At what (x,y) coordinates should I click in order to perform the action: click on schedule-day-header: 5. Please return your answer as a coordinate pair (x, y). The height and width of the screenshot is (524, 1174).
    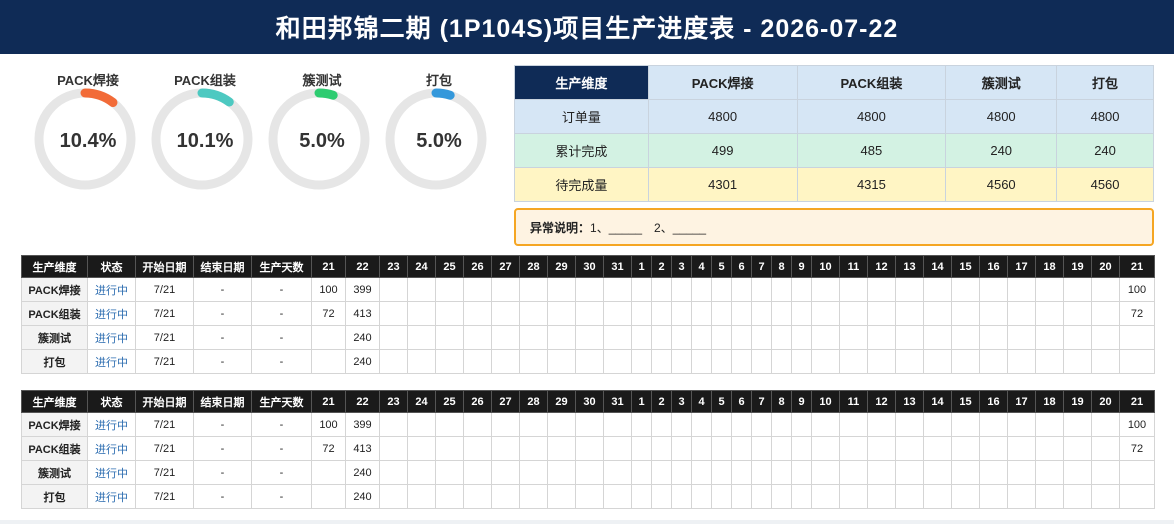
    Looking at the image, I should click on (721, 401).